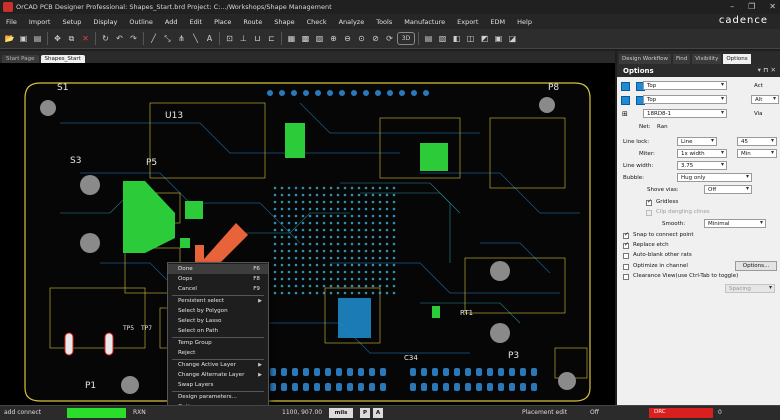 The width and height of the screenshot is (780, 420). What do you see at coordinates (424, 22) in the screenshot?
I see `menu-manufacture: Manufacture` at bounding box center [424, 22].